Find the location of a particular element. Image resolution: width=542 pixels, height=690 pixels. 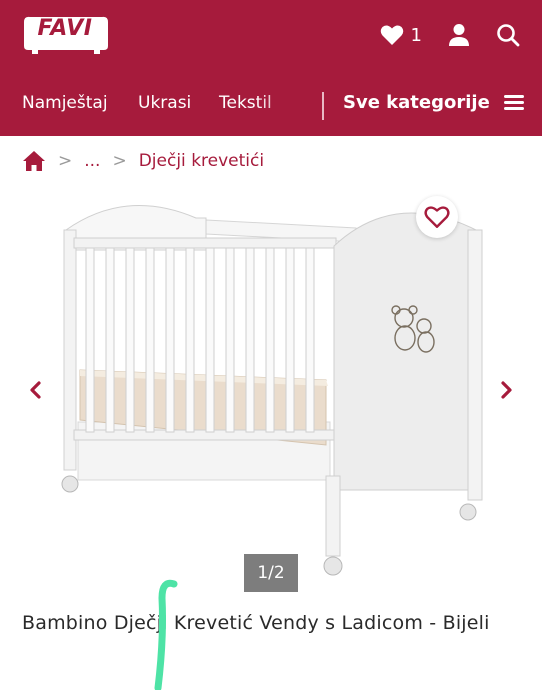

wishlist-button: 1 is located at coordinates (414, 35).